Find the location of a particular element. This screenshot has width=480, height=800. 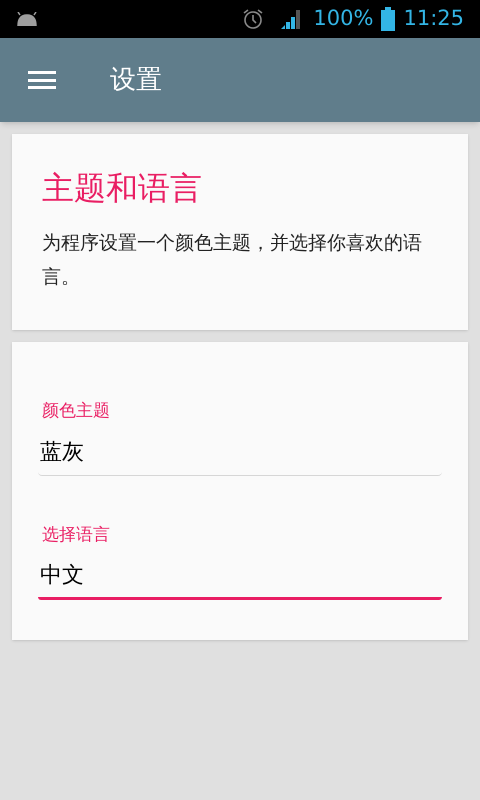

alarm-icon is located at coordinates (253, 19).